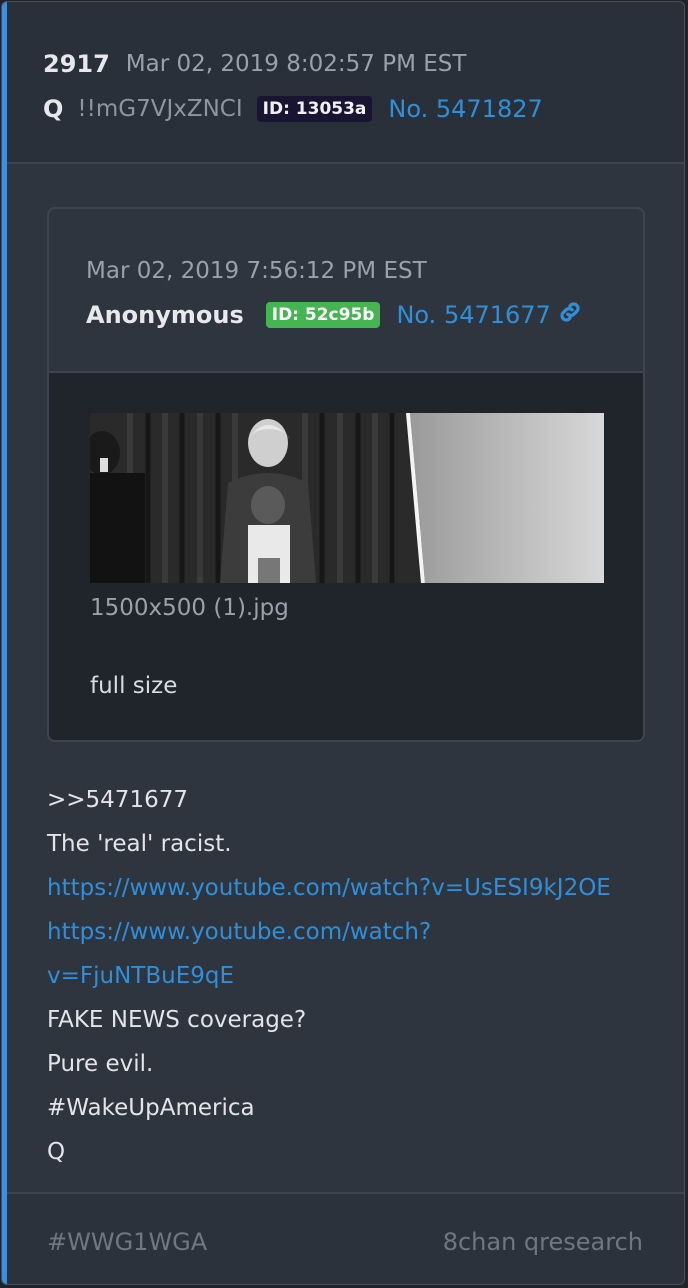  What do you see at coordinates (347, 498) in the screenshot?
I see `attached-image` at bounding box center [347, 498].